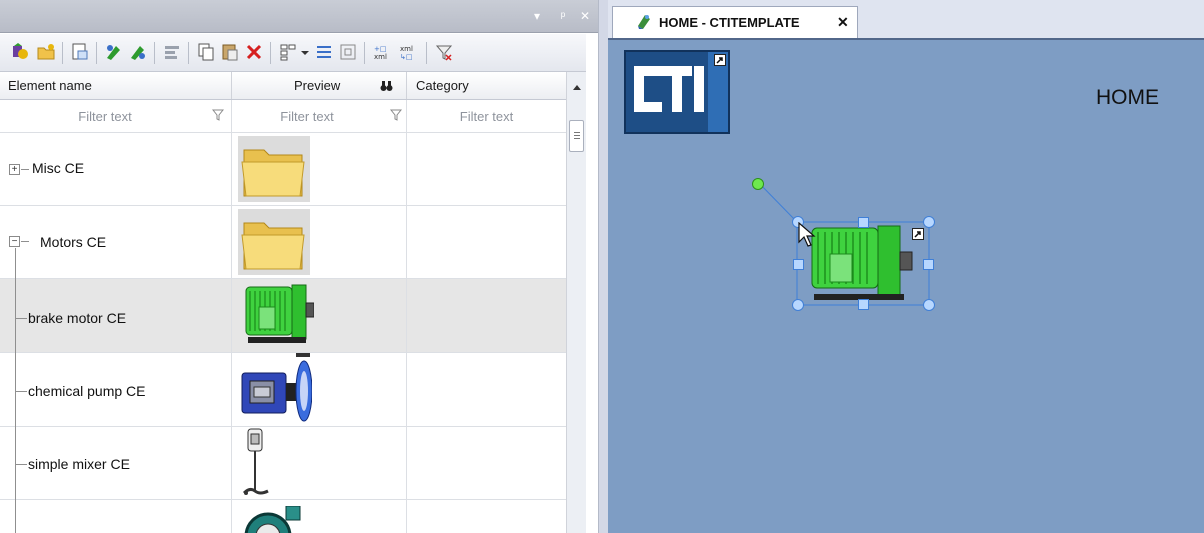 This screenshot has width=1204, height=533. Describe the element at coordinates (87, 391) in the screenshot. I see `row-label: chemical pump CE` at that location.